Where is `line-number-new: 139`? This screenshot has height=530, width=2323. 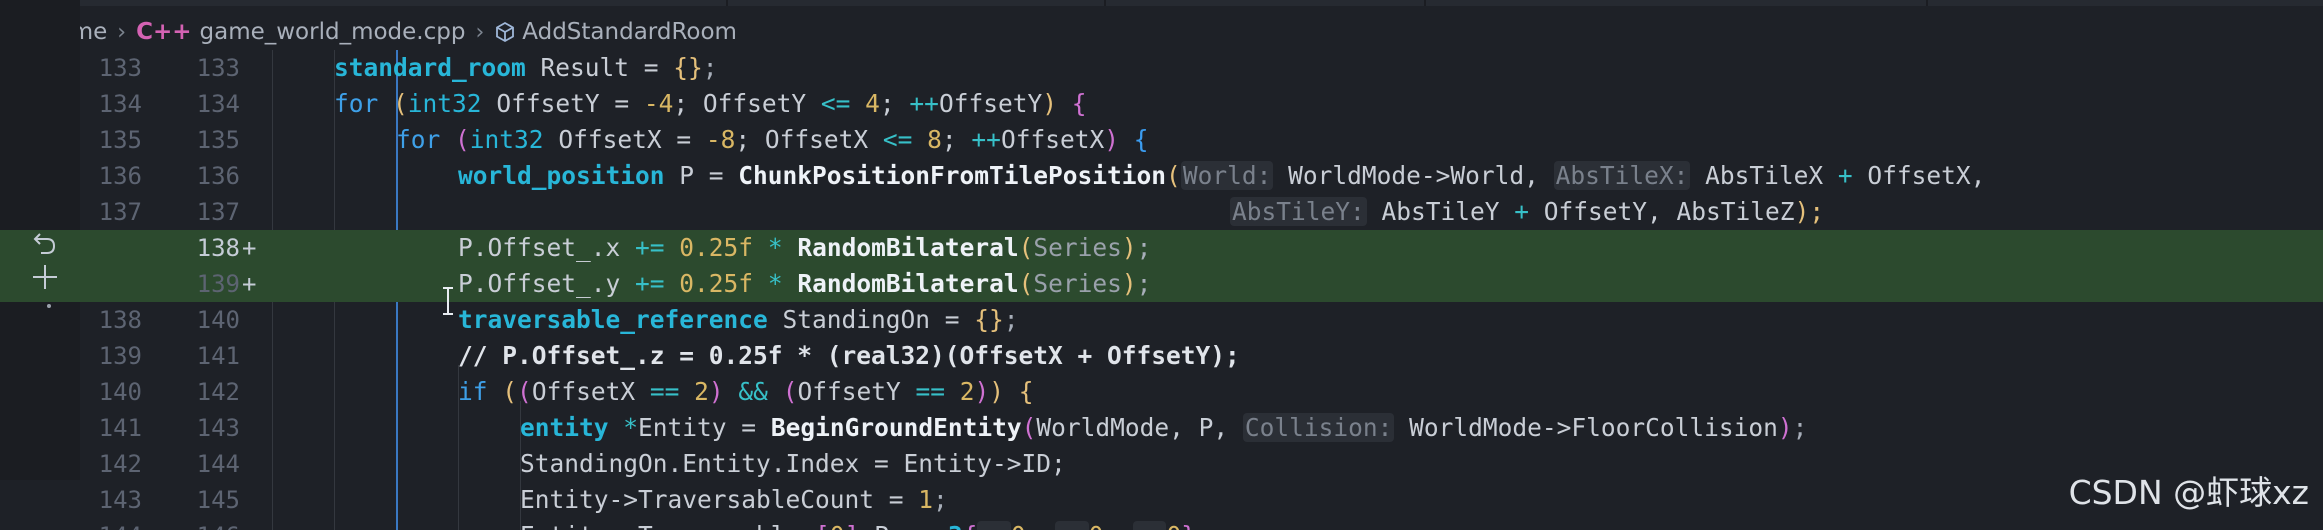 line-number-new: 139 is located at coordinates (218, 284).